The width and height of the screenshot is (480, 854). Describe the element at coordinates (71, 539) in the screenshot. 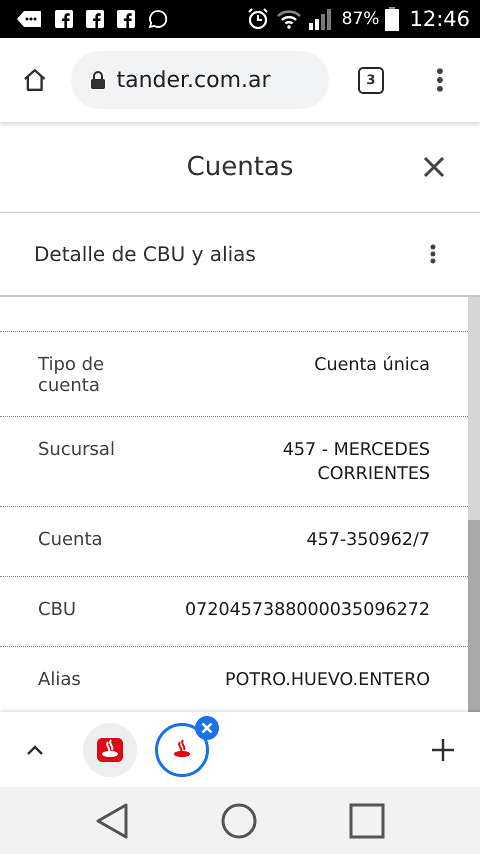

I see `field-label: Cuenta` at that location.